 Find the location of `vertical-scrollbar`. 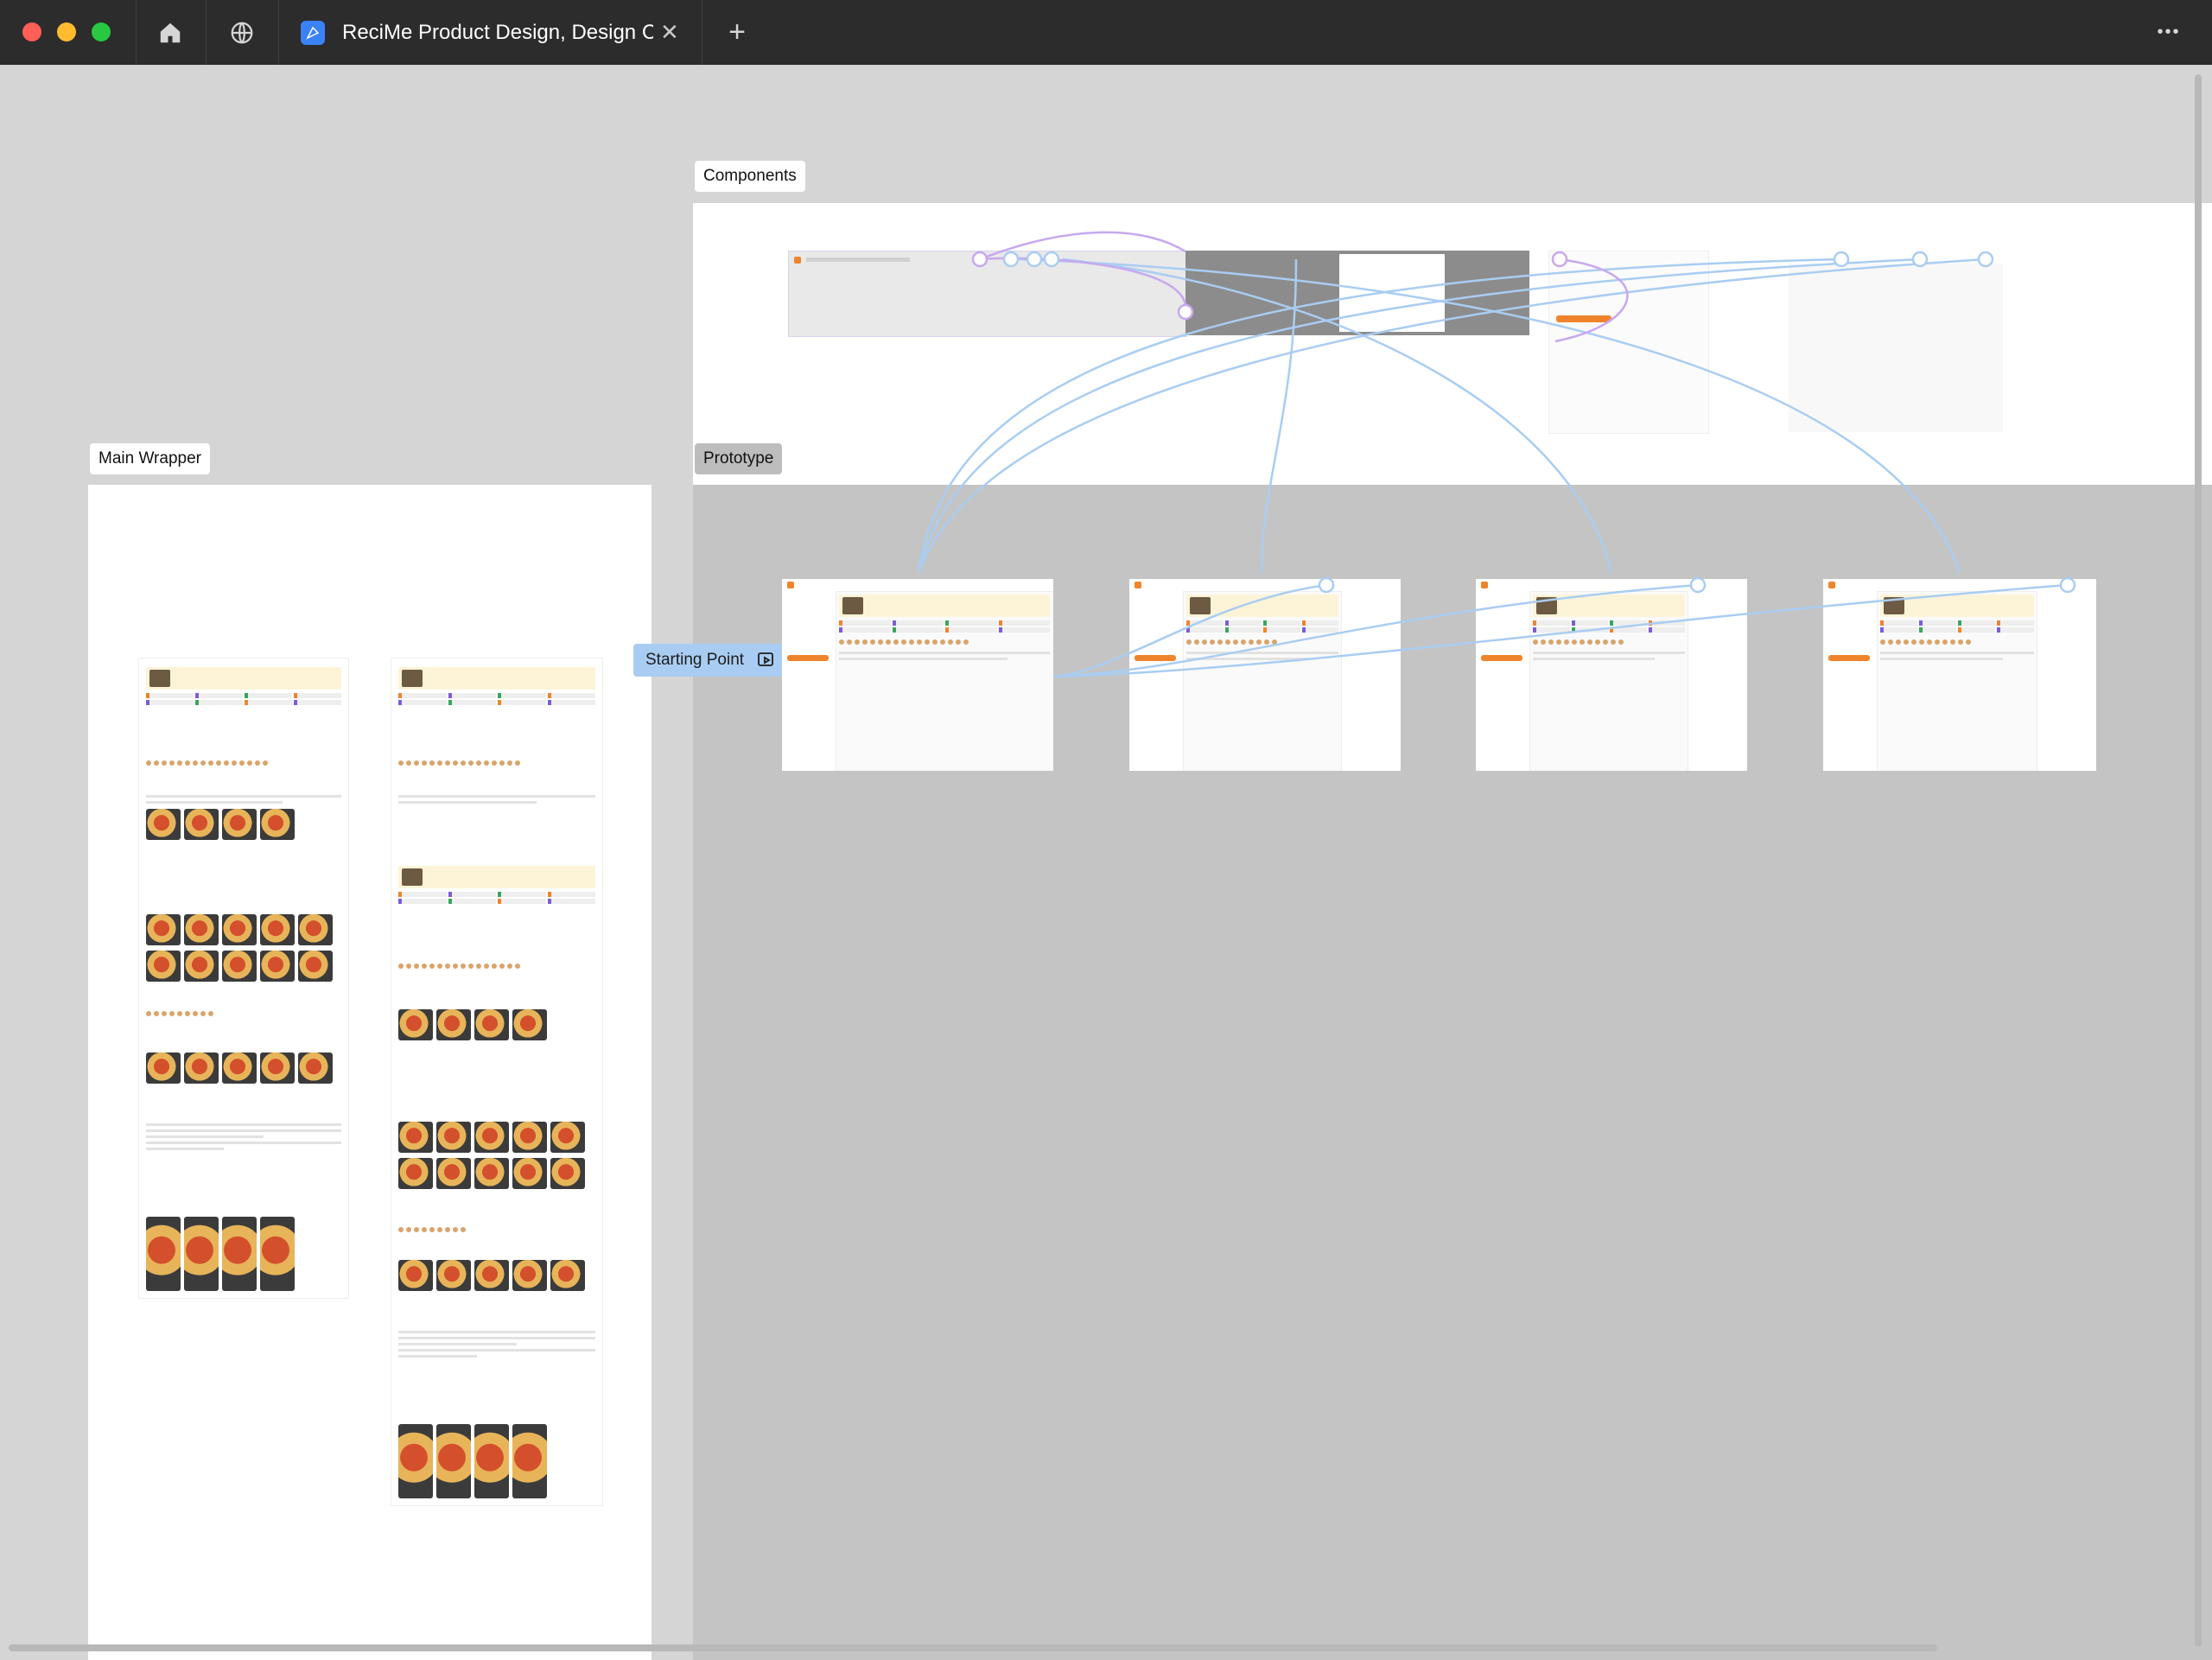

vertical-scrollbar is located at coordinates (2198, 860).